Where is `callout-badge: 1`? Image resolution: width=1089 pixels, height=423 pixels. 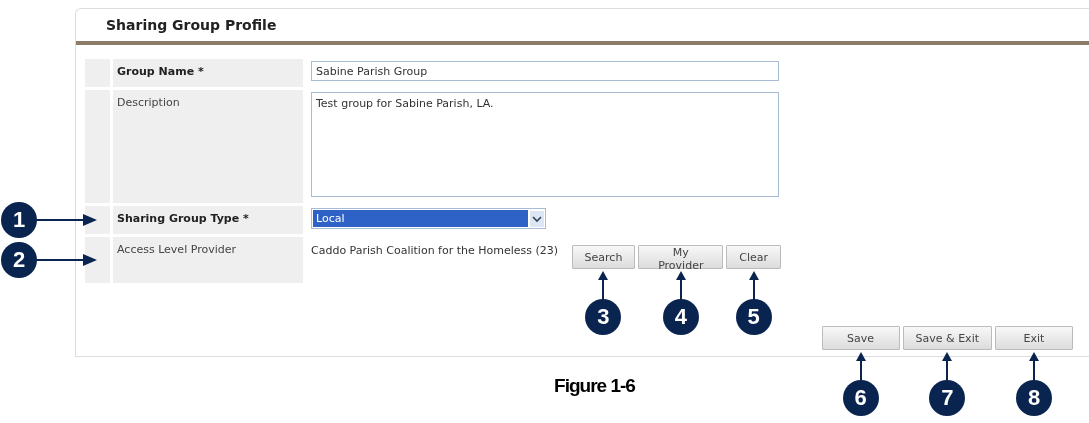 callout-badge: 1 is located at coordinates (19, 220).